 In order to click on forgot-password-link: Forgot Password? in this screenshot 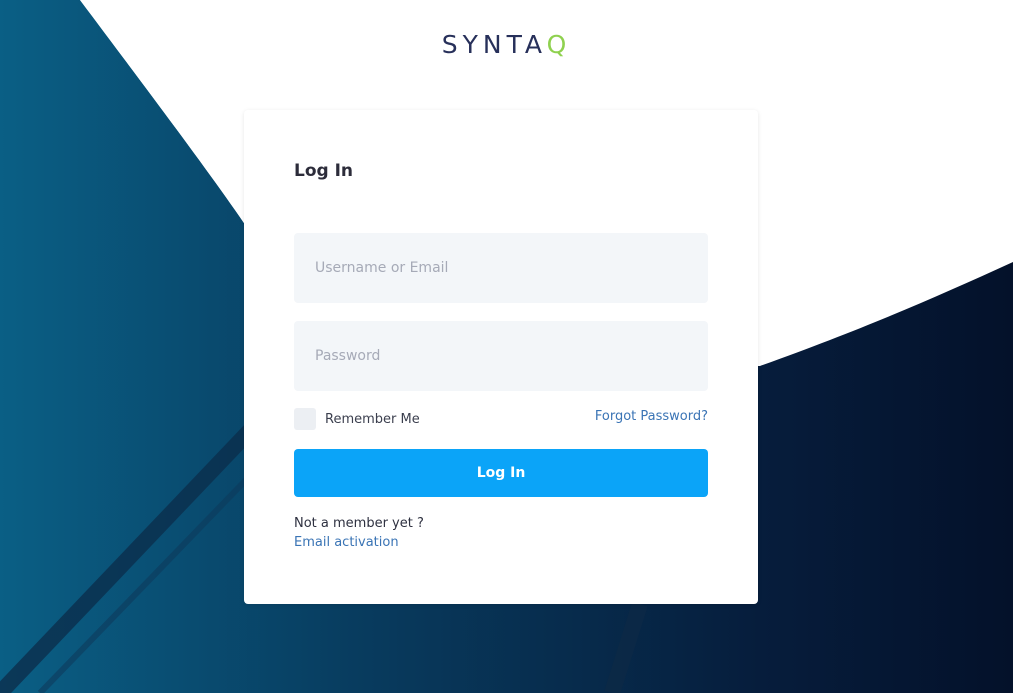, I will do `click(651, 416)`.